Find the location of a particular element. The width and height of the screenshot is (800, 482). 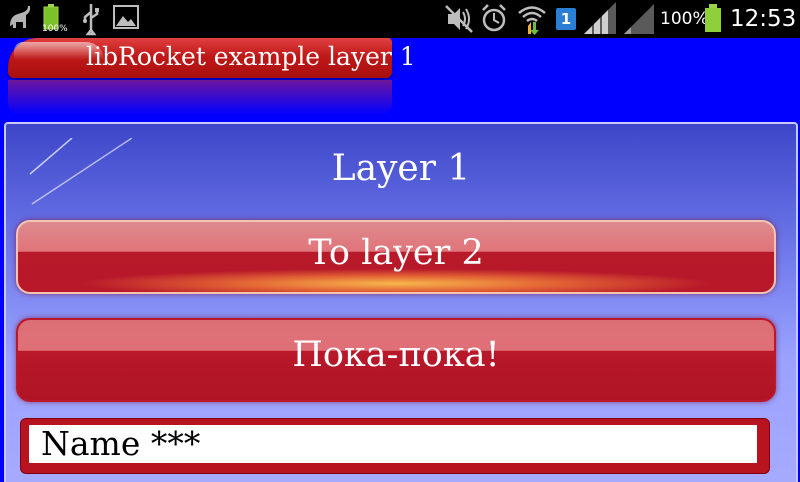

to-layer-2-label: To layer 2 is located at coordinates (396, 253).